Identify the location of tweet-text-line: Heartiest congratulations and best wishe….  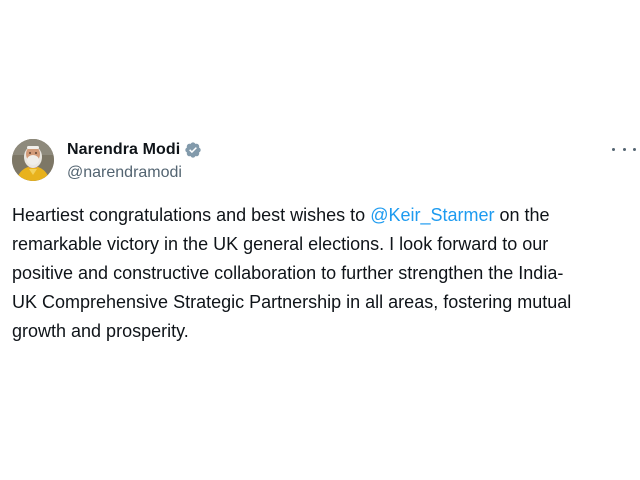
(324, 215).